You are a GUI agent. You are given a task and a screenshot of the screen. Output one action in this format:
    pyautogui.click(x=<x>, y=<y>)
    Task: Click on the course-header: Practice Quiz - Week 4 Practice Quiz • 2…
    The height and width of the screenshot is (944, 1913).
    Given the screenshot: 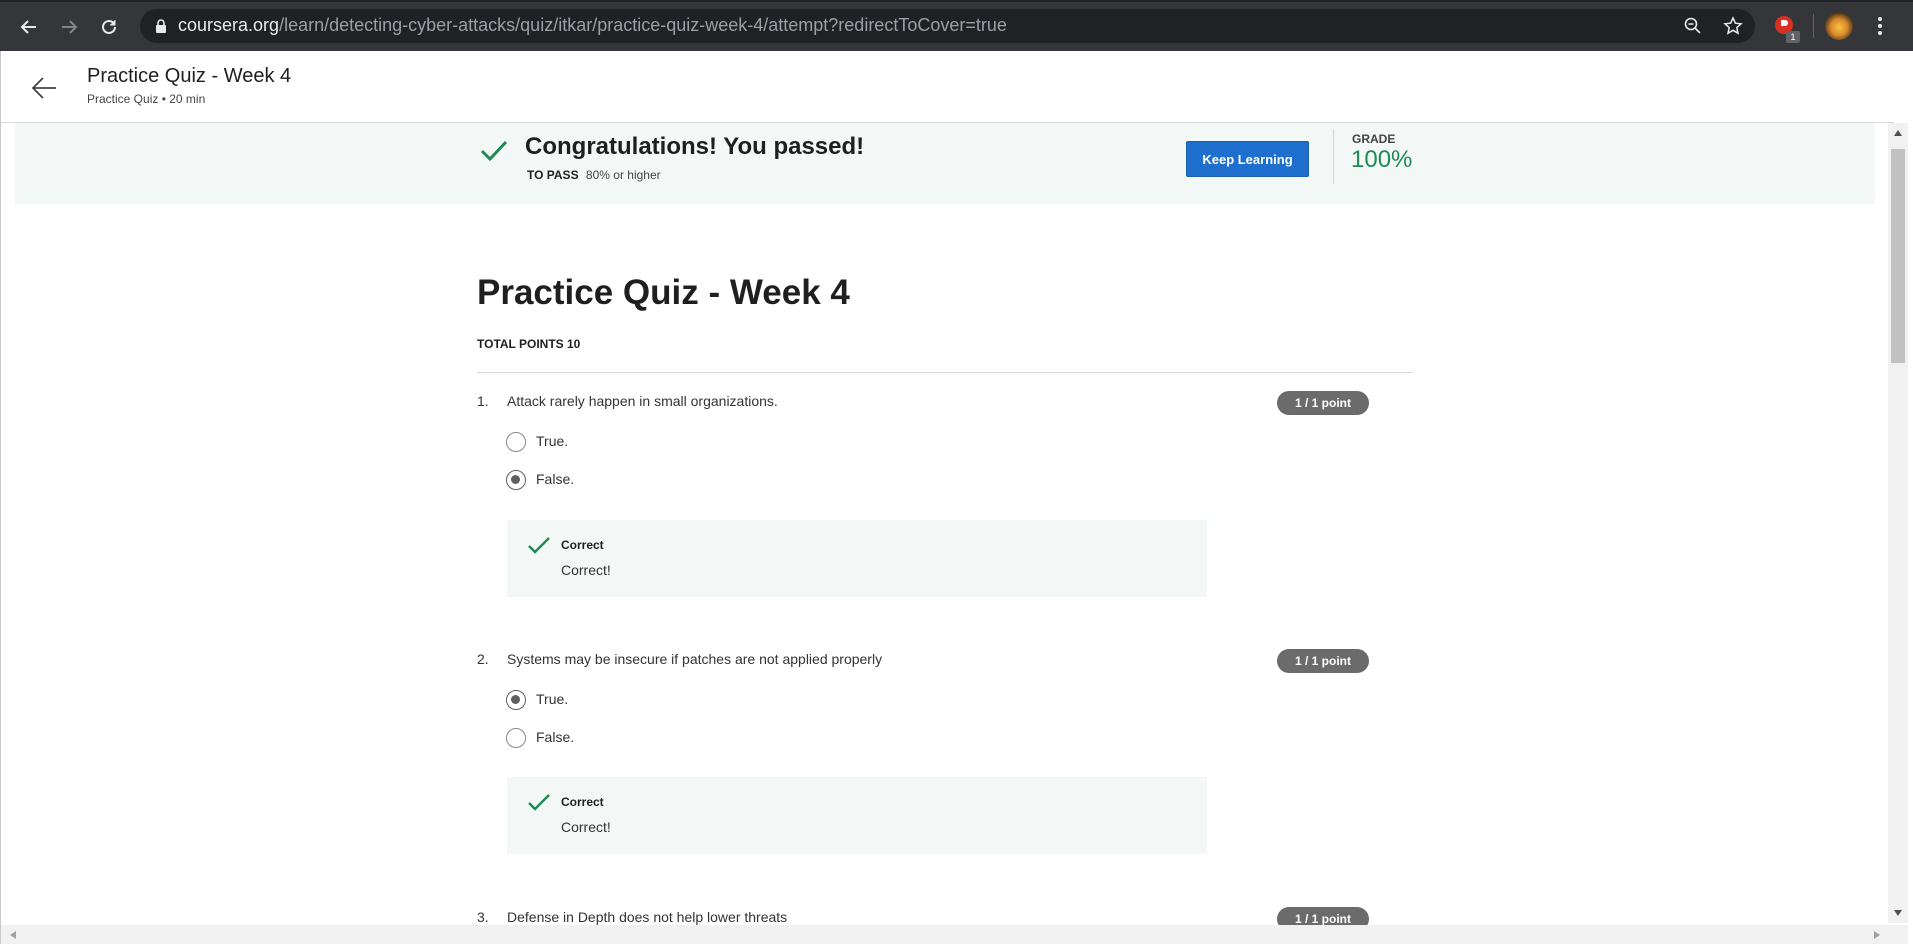 What is the action you would take?
    pyautogui.click(x=947, y=87)
    